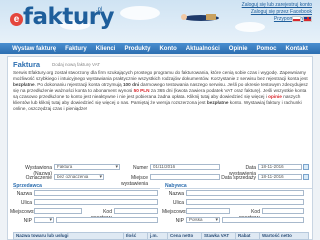 This screenshot has width=320, height=240. Describe the element at coordinates (87, 167) in the screenshot. I see `document-type-select: Faktura` at that location.